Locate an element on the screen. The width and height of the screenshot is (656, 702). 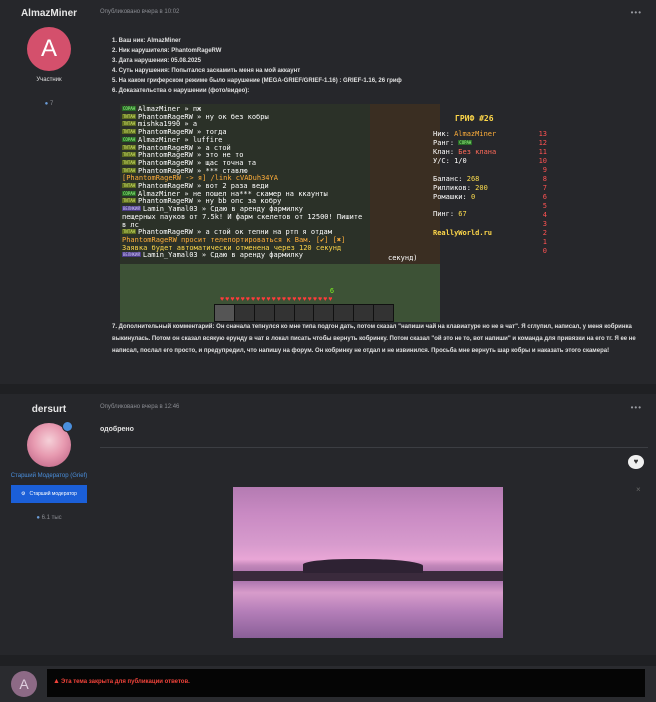
moderator-icon: ⚙ is located at coordinates (23, 494).